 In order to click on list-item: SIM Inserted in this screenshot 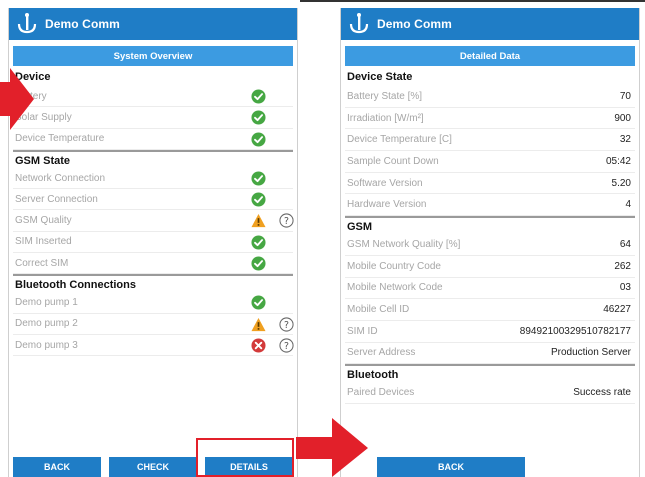, I will do `click(153, 243)`.